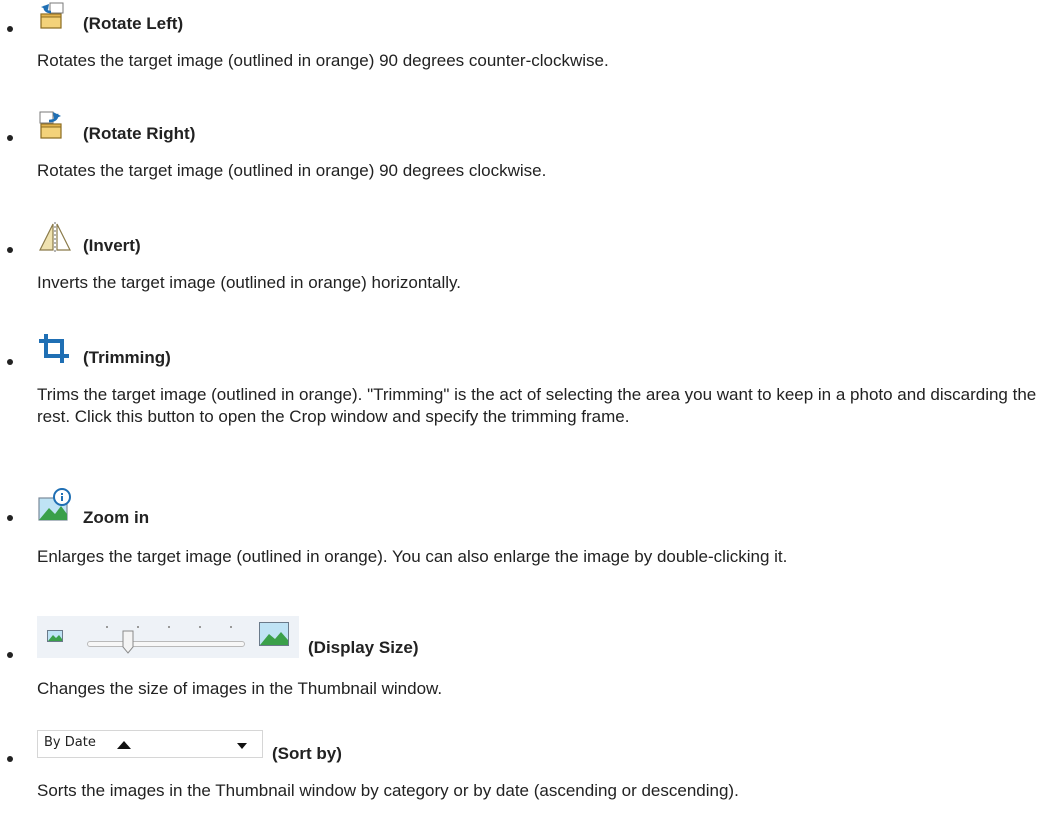 This screenshot has width=1061, height=814. What do you see at coordinates (166, 644) in the screenshot?
I see `slider-track` at bounding box center [166, 644].